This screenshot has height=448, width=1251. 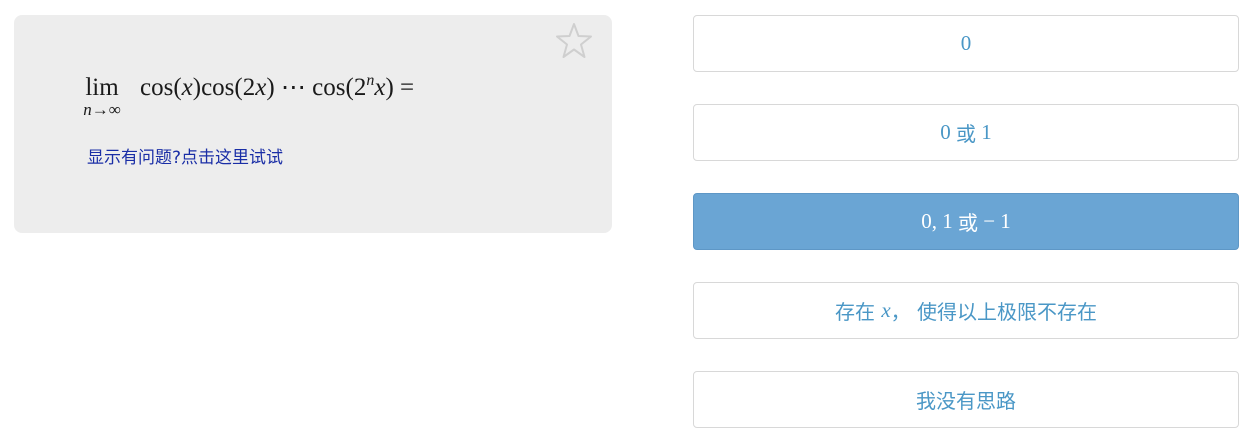 What do you see at coordinates (574, 41) in the screenshot?
I see `star-outline-icon` at bounding box center [574, 41].